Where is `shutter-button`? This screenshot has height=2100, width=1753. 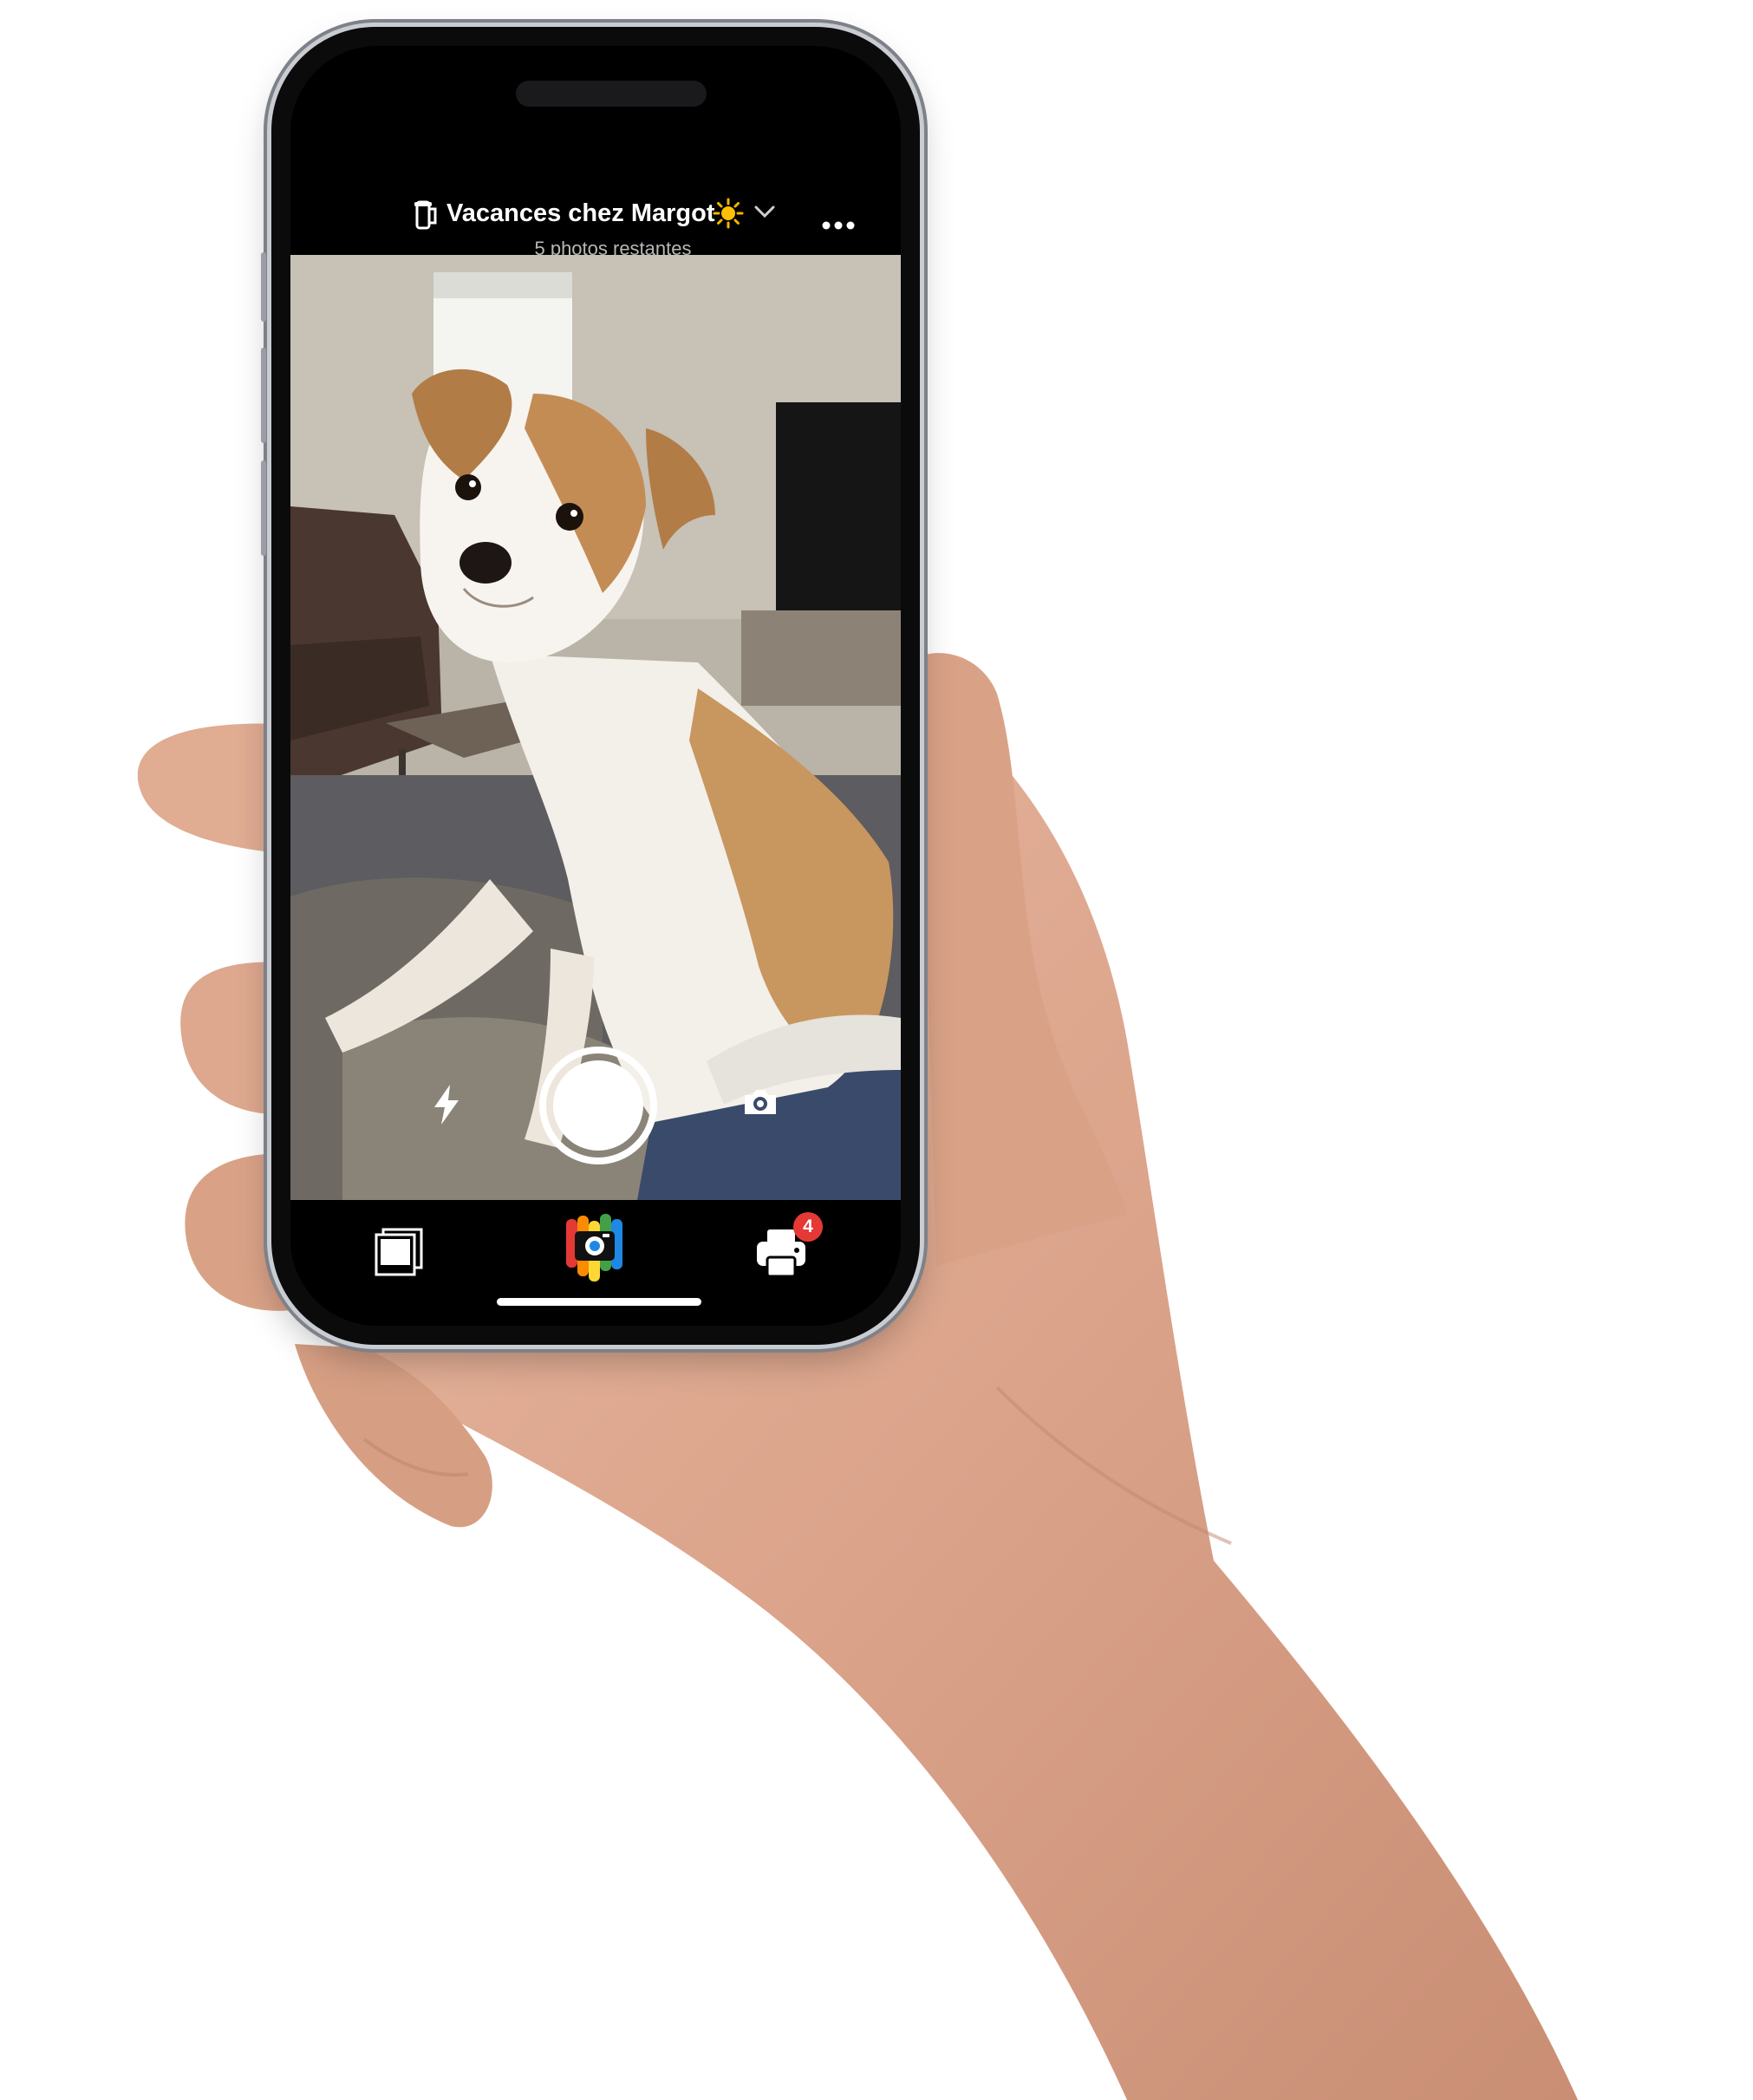 shutter-button is located at coordinates (598, 1105).